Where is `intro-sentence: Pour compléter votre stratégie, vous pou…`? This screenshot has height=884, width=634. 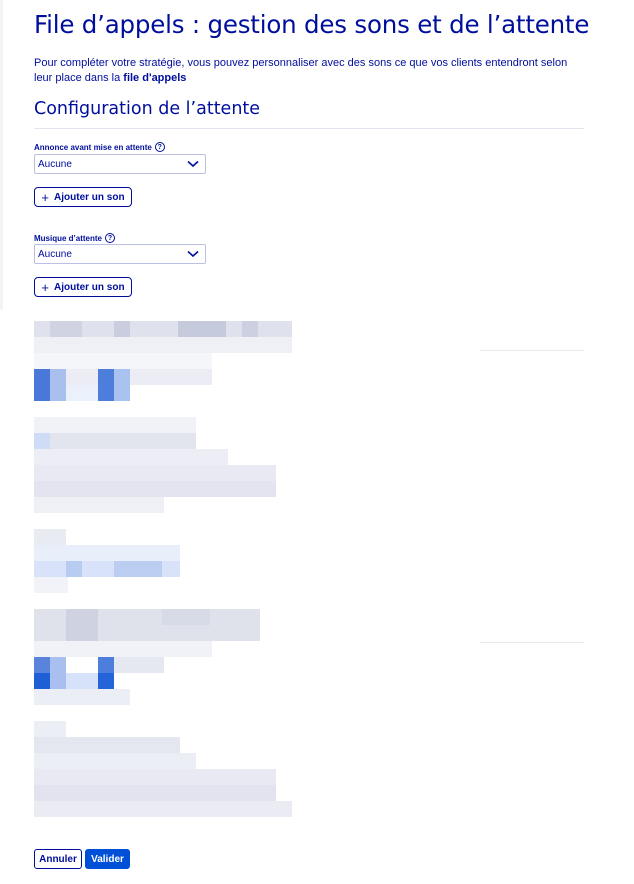 intro-sentence: Pour compléter votre stratégie, vous pou… is located at coordinates (301, 70).